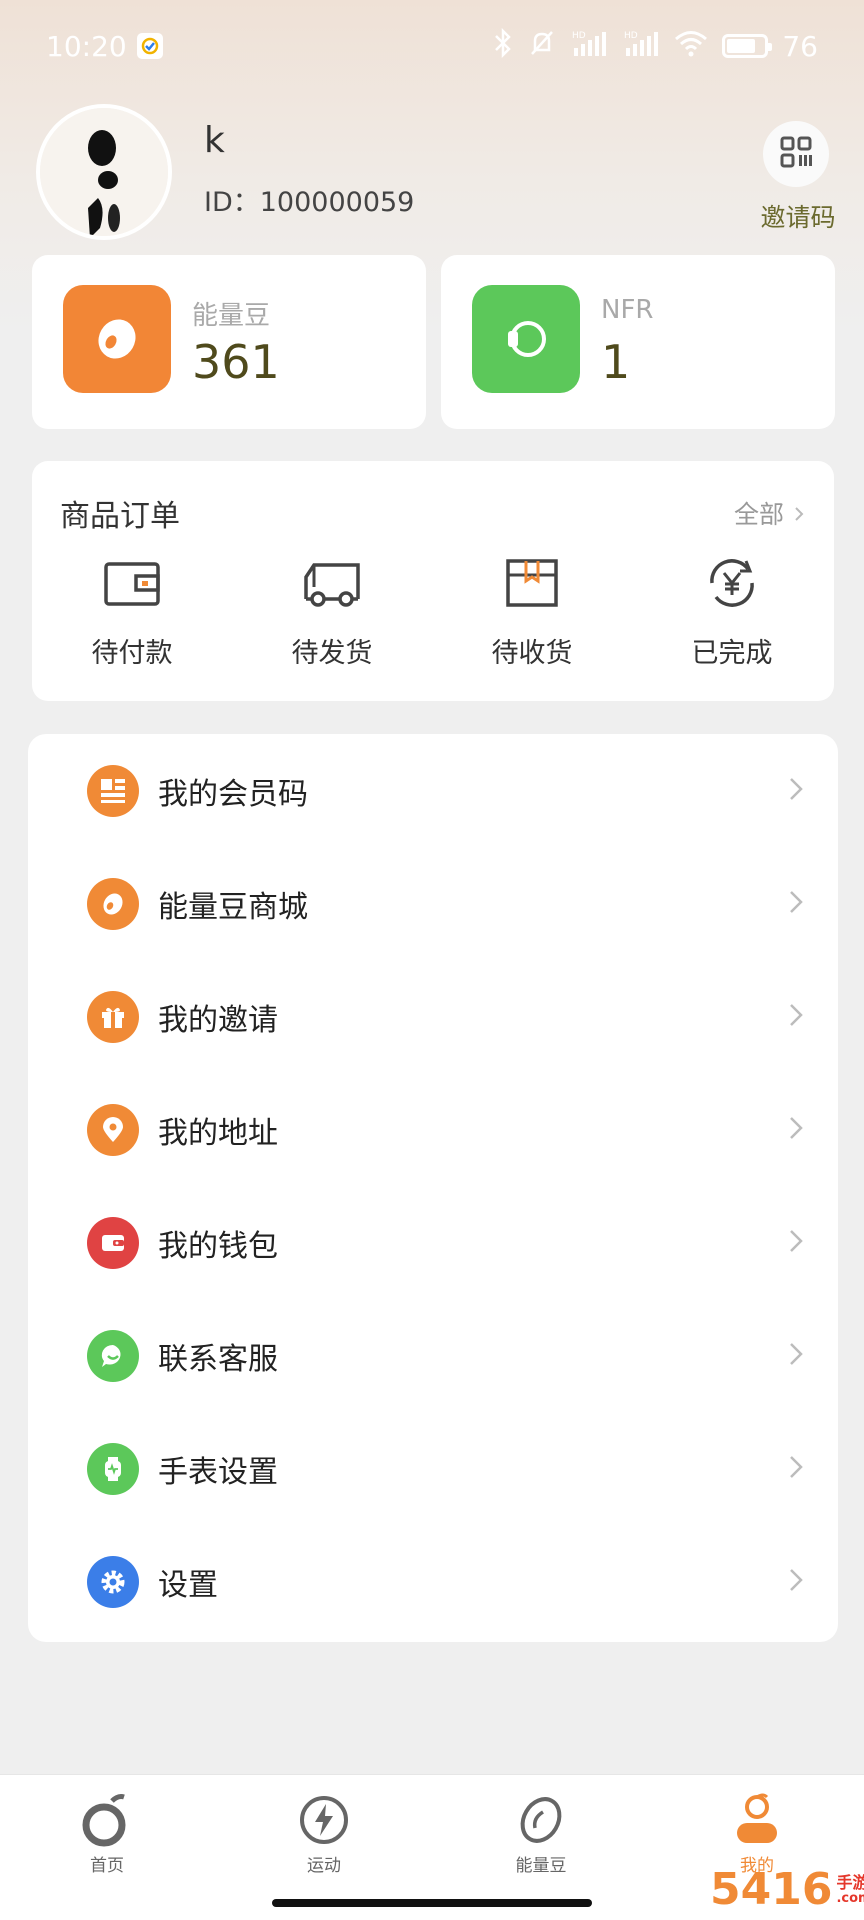 Image resolution: width=864 pixels, height=1920 pixels. I want to click on wifi-icon, so click(691, 46).